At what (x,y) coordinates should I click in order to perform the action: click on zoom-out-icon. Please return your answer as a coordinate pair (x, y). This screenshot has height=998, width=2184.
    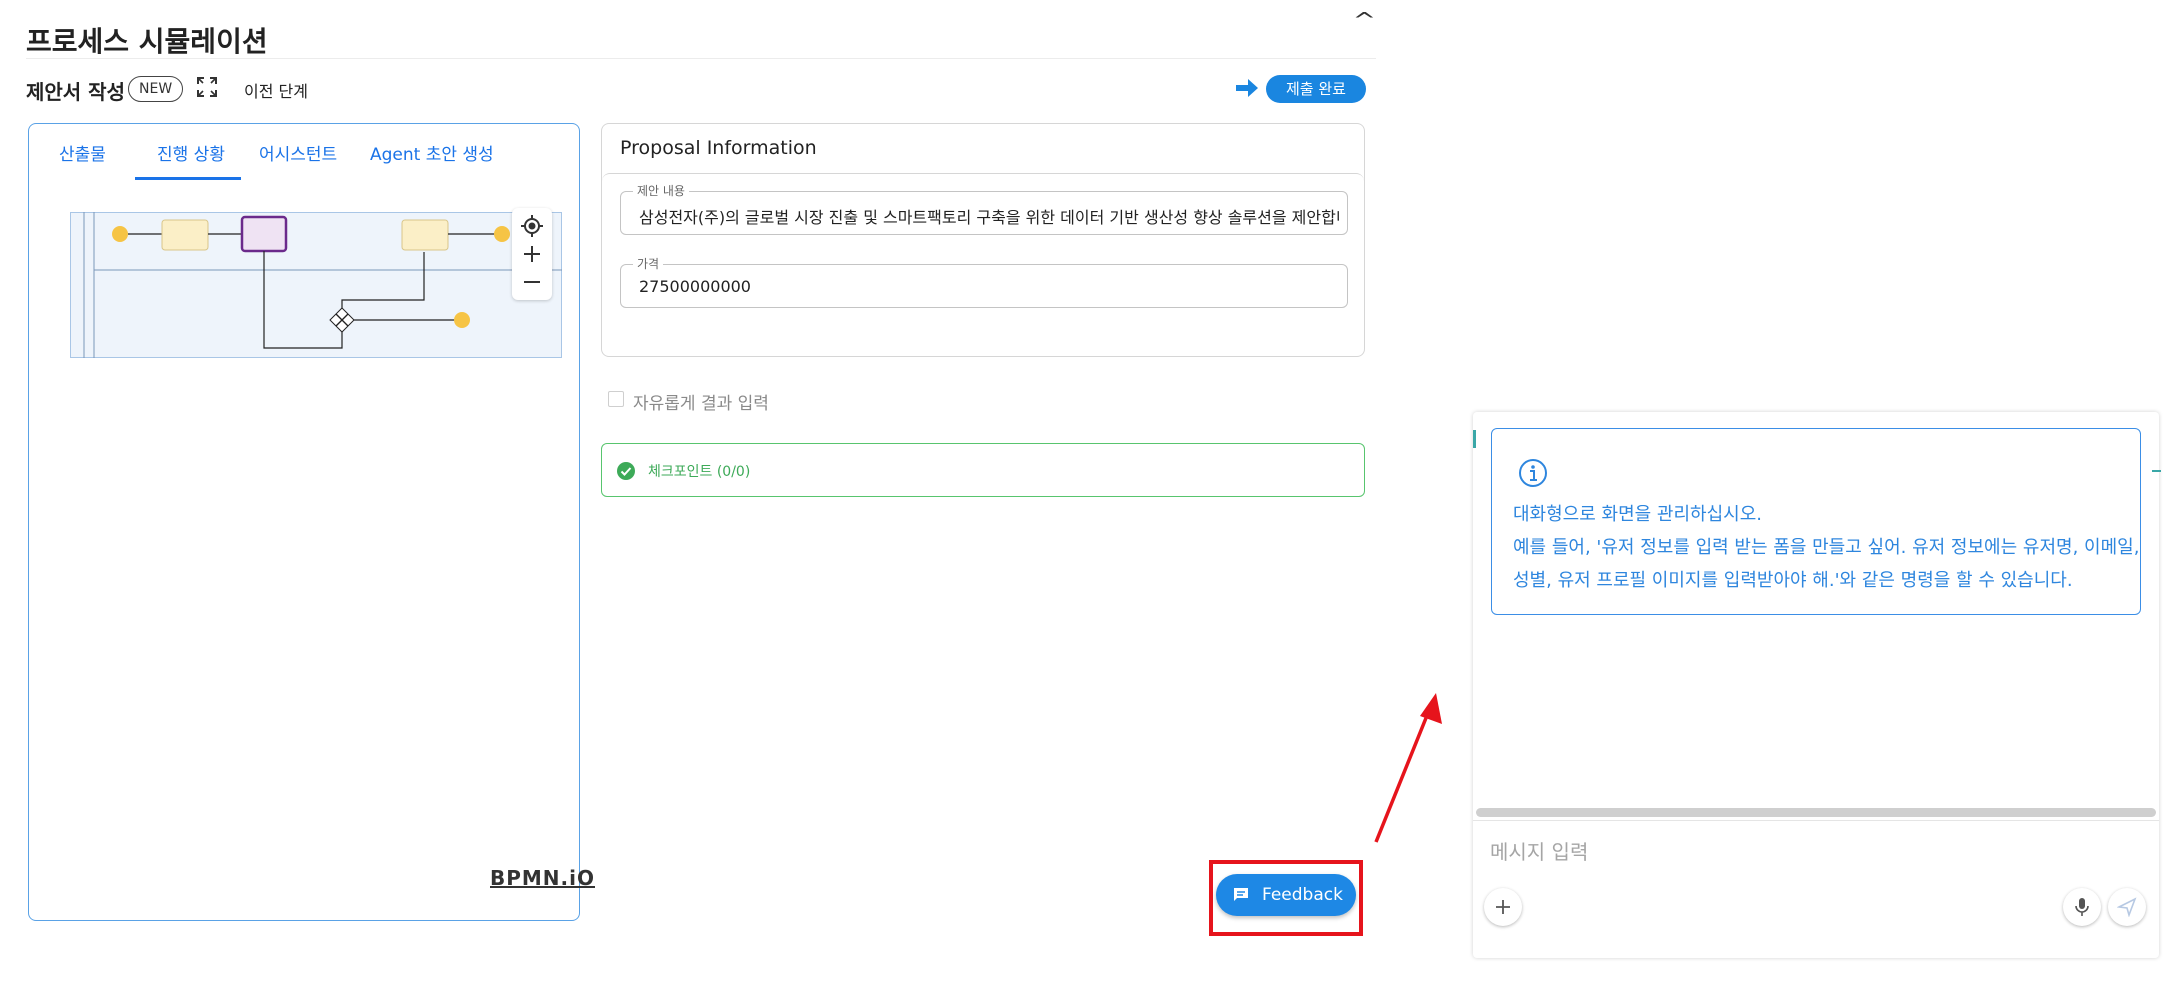
    Looking at the image, I should click on (532, 282).